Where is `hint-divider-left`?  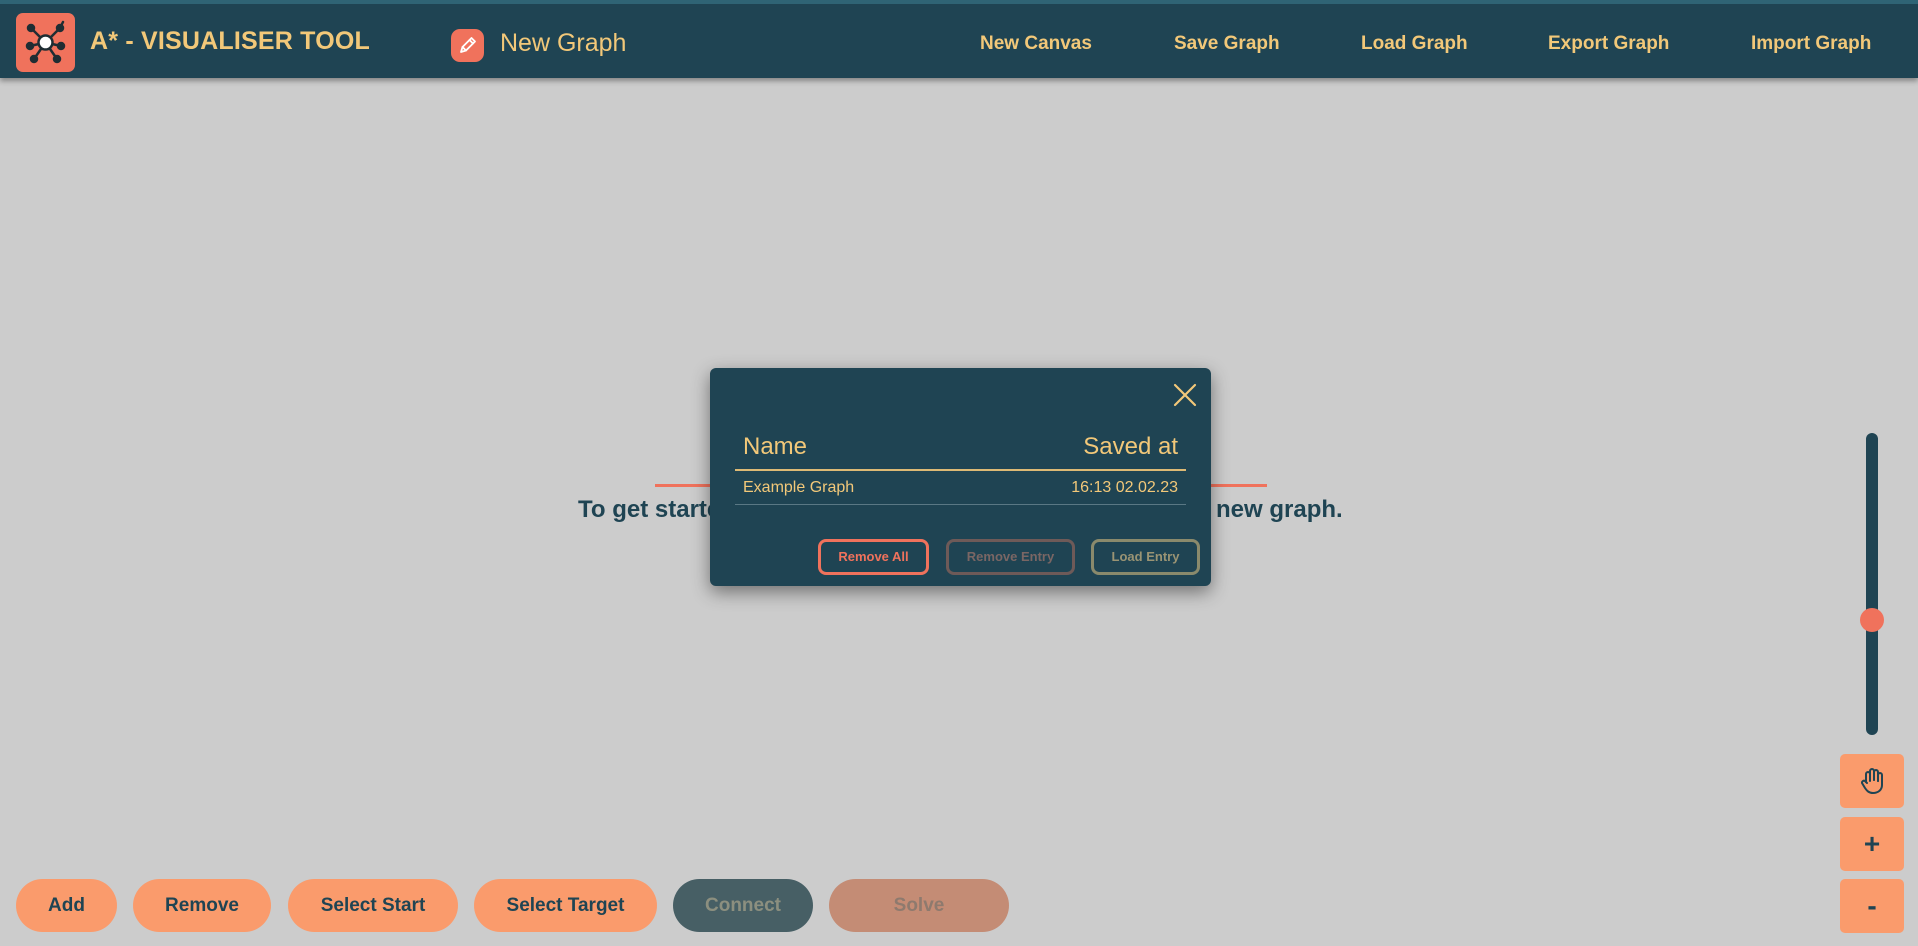 hint-divider-left is located at coordinates (685, 485).